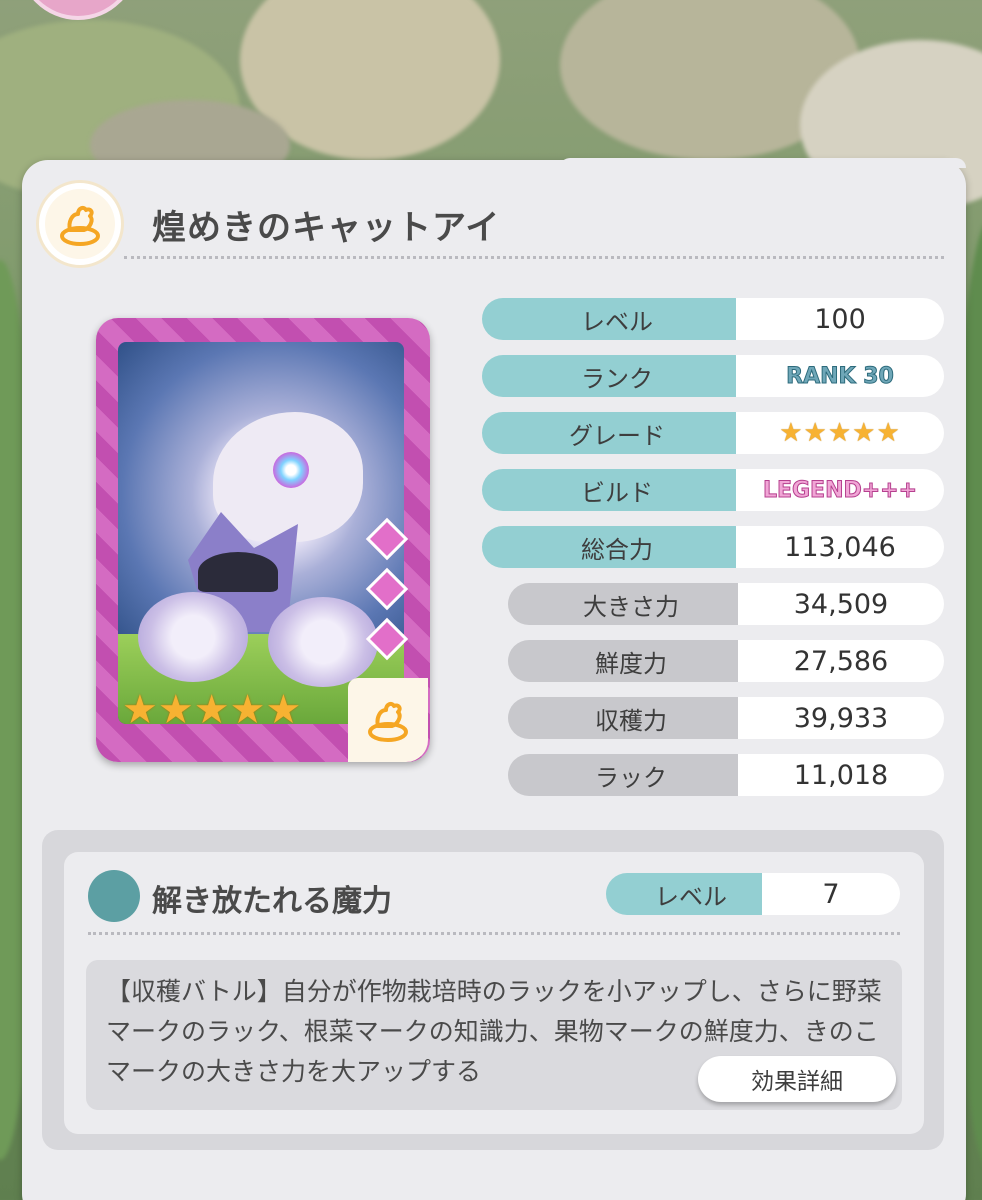 Image resolution: width=982 pixels, height=1200 pixels. I want to click on card-artwork, so click(261, 533).